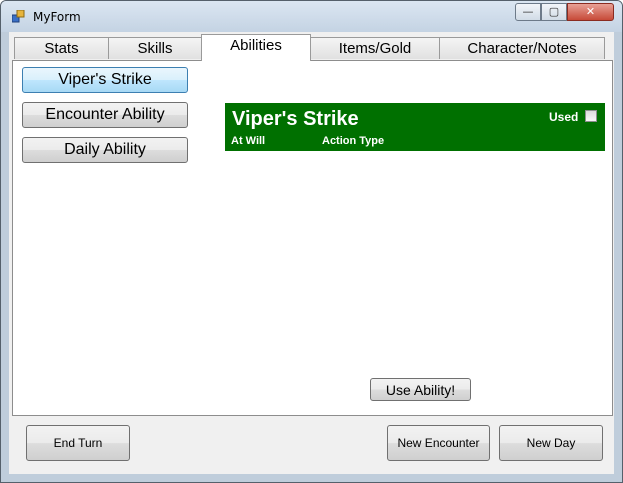  Describe the element at coordinates (248, 141) in the screenshot. I see `ability-frequency: At Will` at that location.